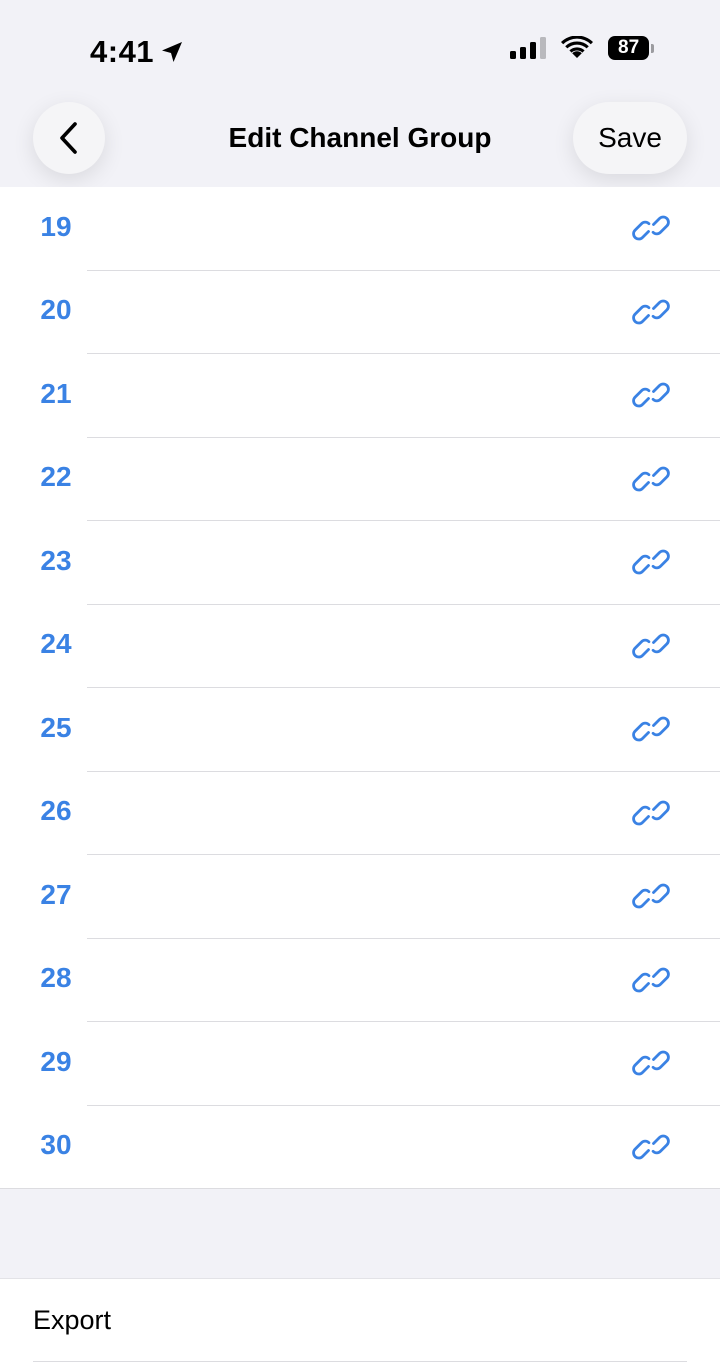 This screenshot has width=720, height=1365. I want to click on channel-row-23: 23, so click(360, 563).